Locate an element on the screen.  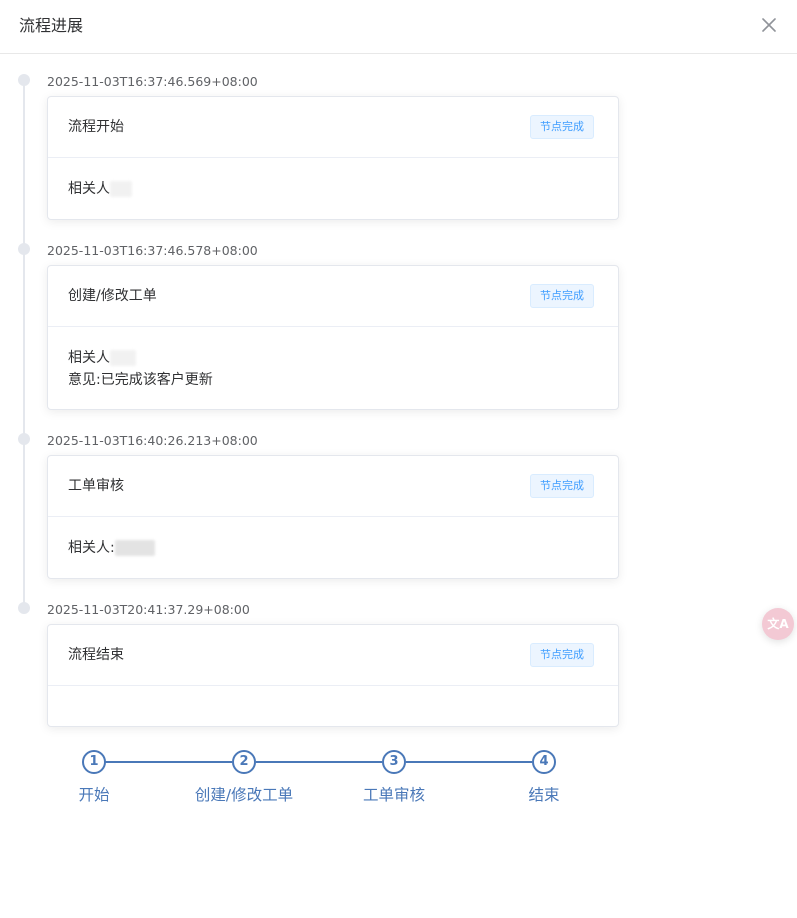
card-body is located at coordinates (333, 706).